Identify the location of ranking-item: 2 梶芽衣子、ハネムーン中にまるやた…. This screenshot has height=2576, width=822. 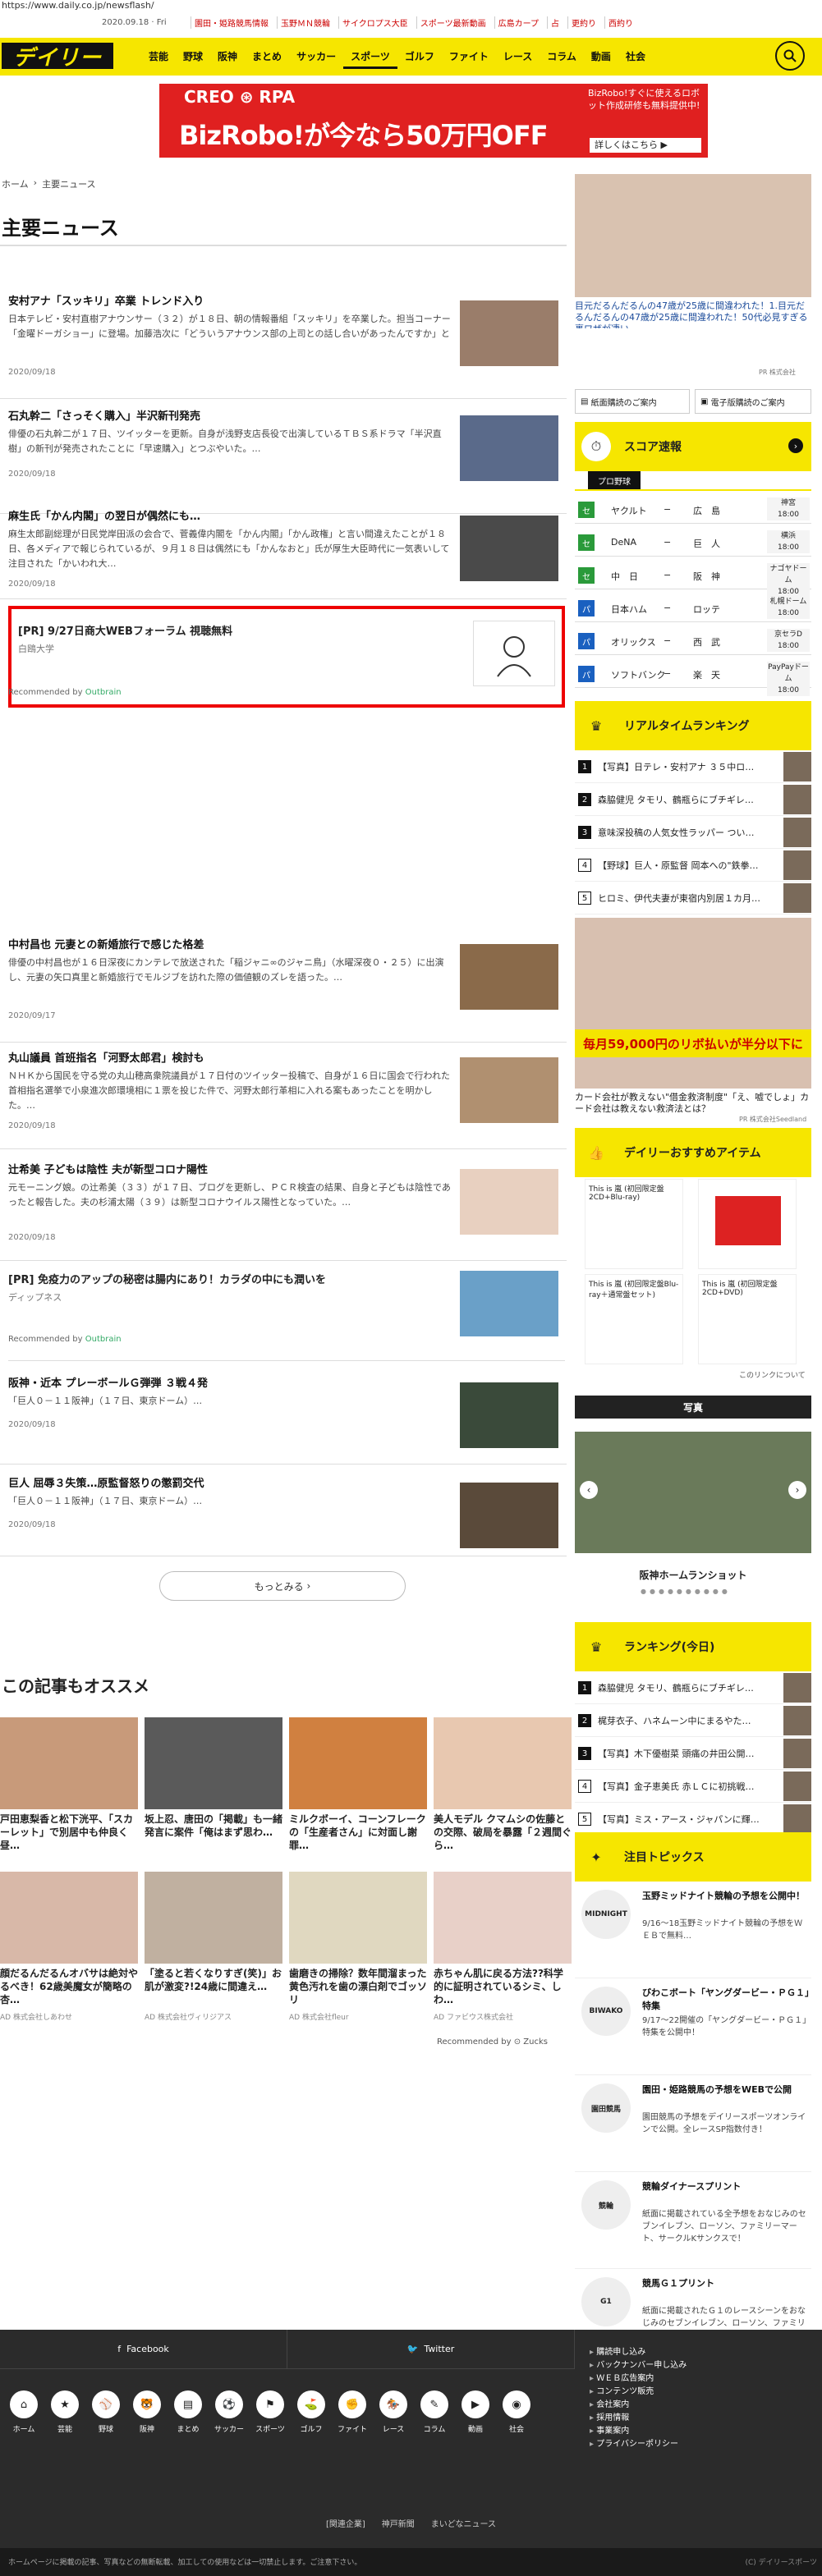
(693, 1721).